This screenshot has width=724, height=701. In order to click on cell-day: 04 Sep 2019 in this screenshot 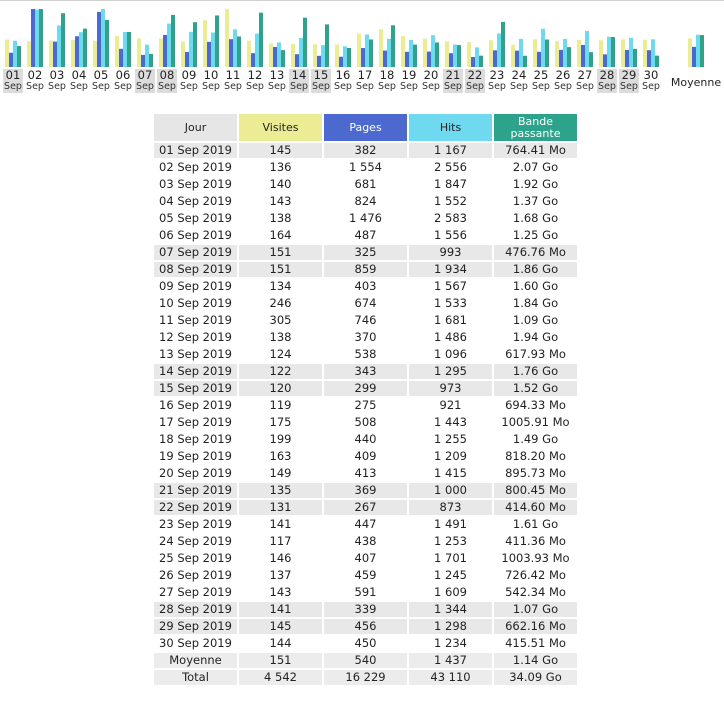, I will do `click(195, 201)`.